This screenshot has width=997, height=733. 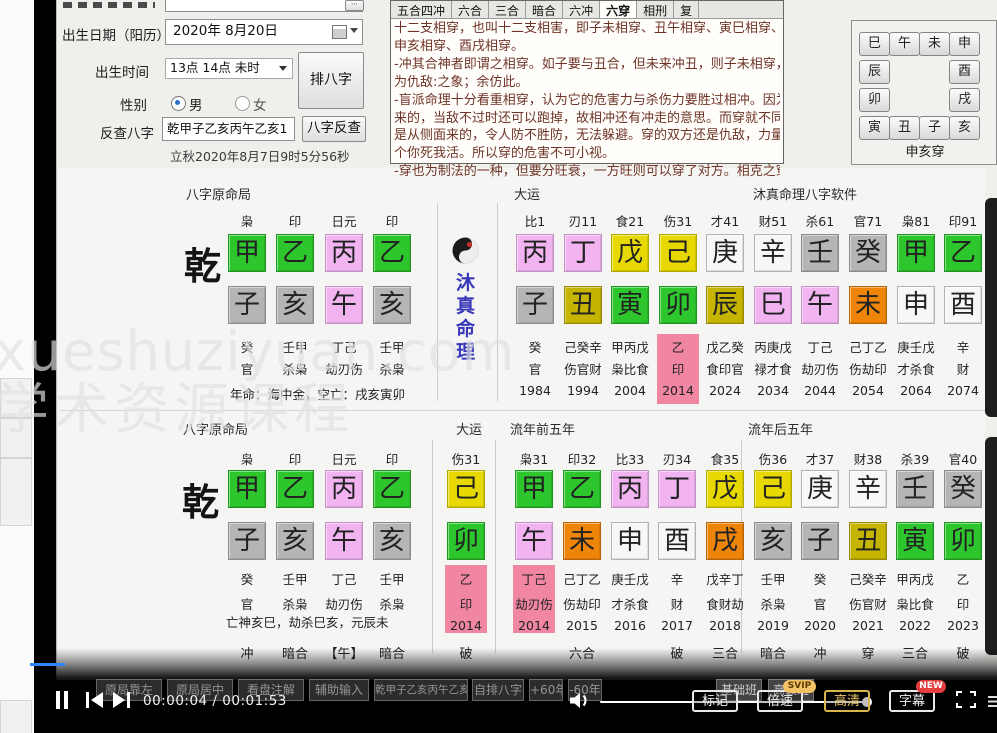 What do you see at coordinates (196, 104) in the screenshot?
I see `gender-male-label: 男` at bounding box center [196, 104].